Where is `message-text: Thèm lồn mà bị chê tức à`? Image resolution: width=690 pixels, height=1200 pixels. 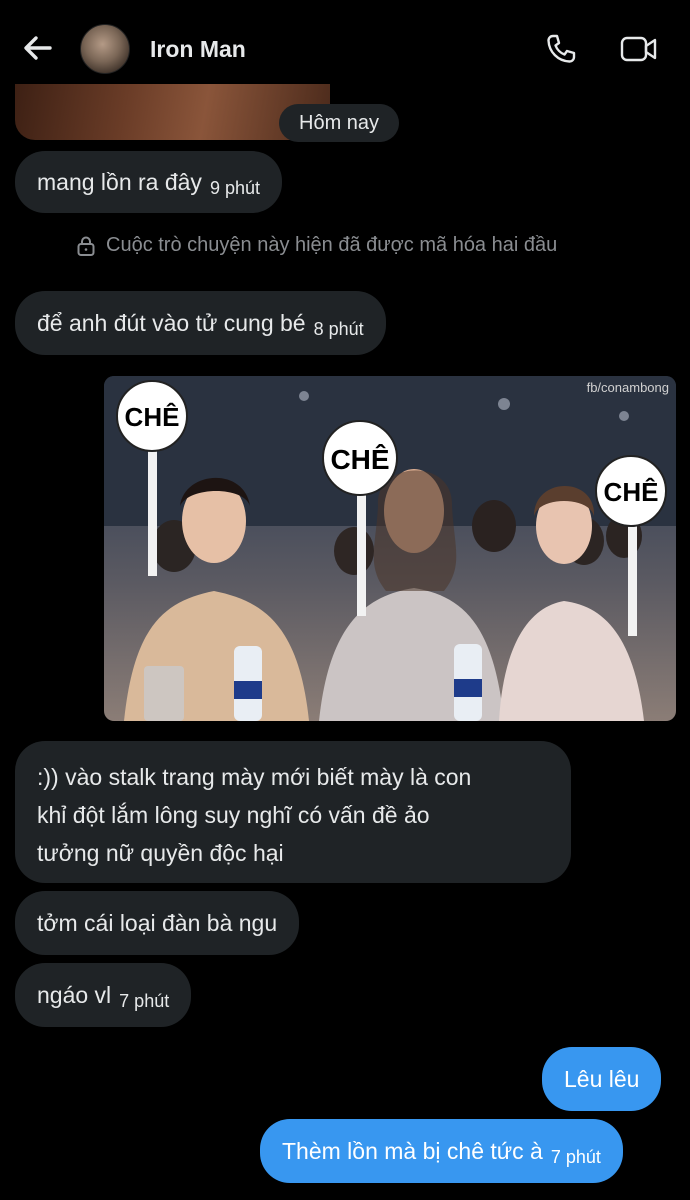 message-text: Thèm lồn mà bị chê tức à is located at coordinates (412, 1151).